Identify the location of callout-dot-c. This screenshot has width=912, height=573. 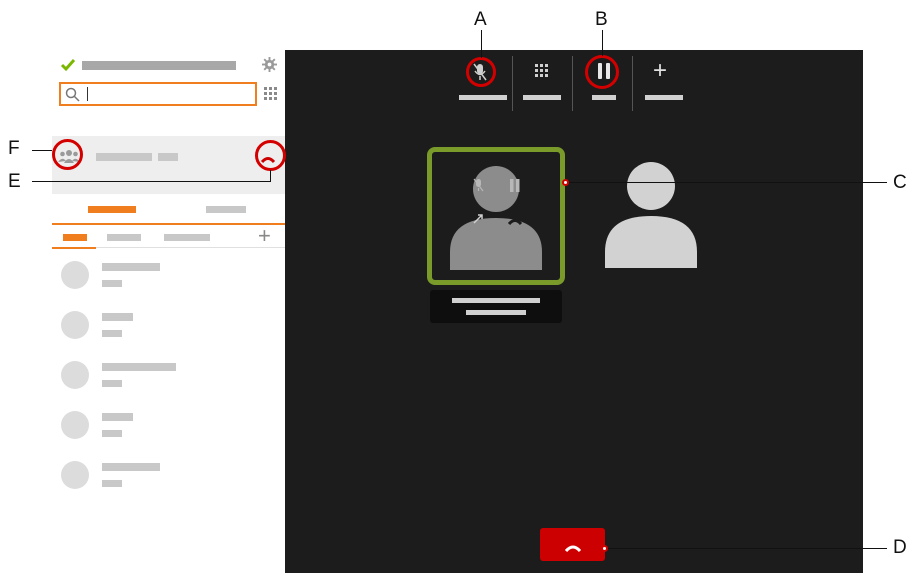
(565, 182).